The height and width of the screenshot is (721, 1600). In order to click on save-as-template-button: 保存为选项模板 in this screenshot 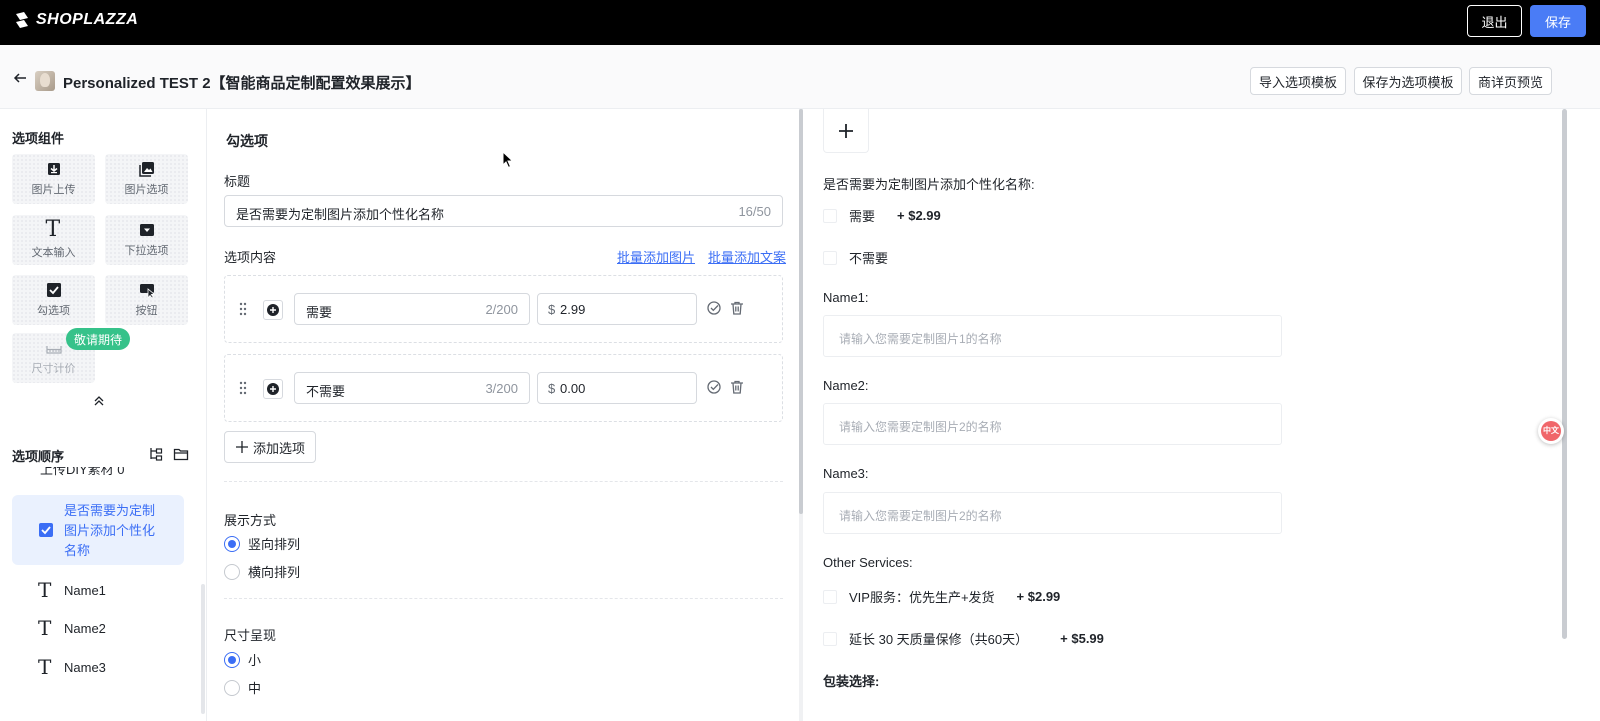, I will do `click(1408, 81)`.